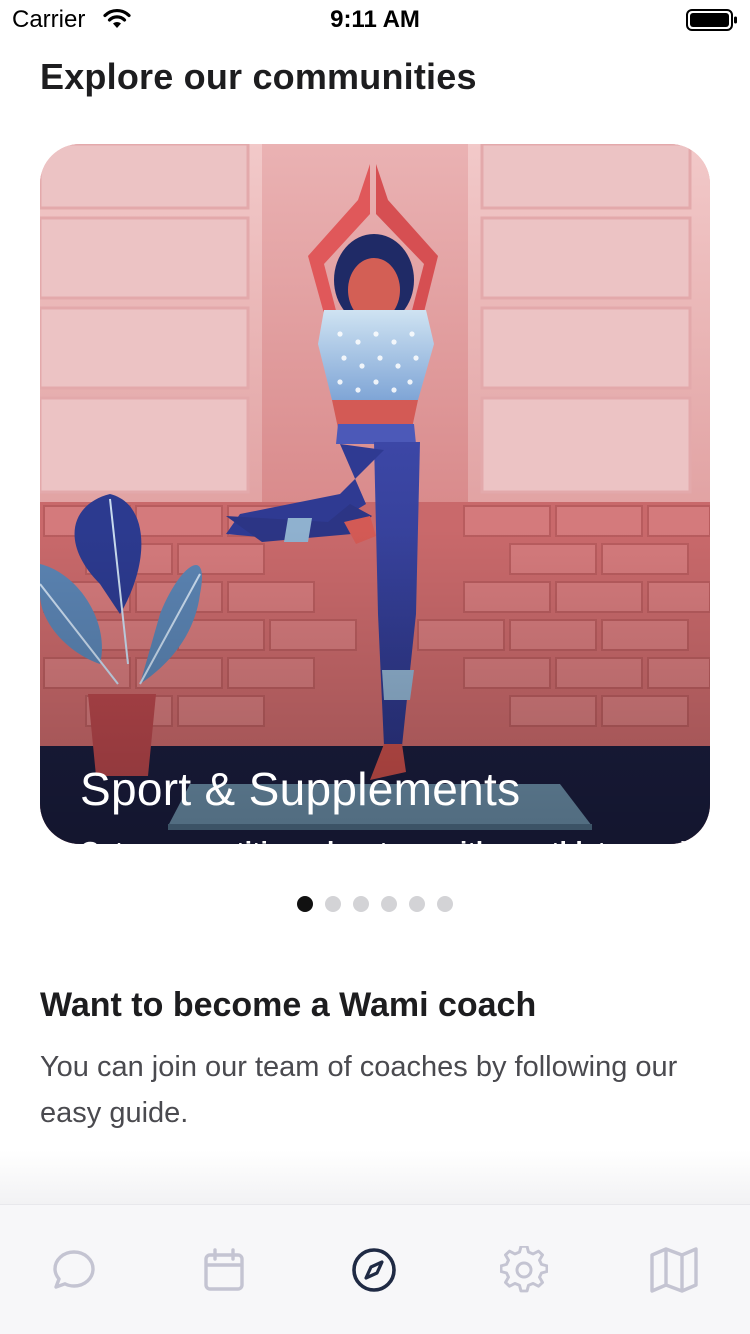  I want to click on map-icon, so click(674, 1270).